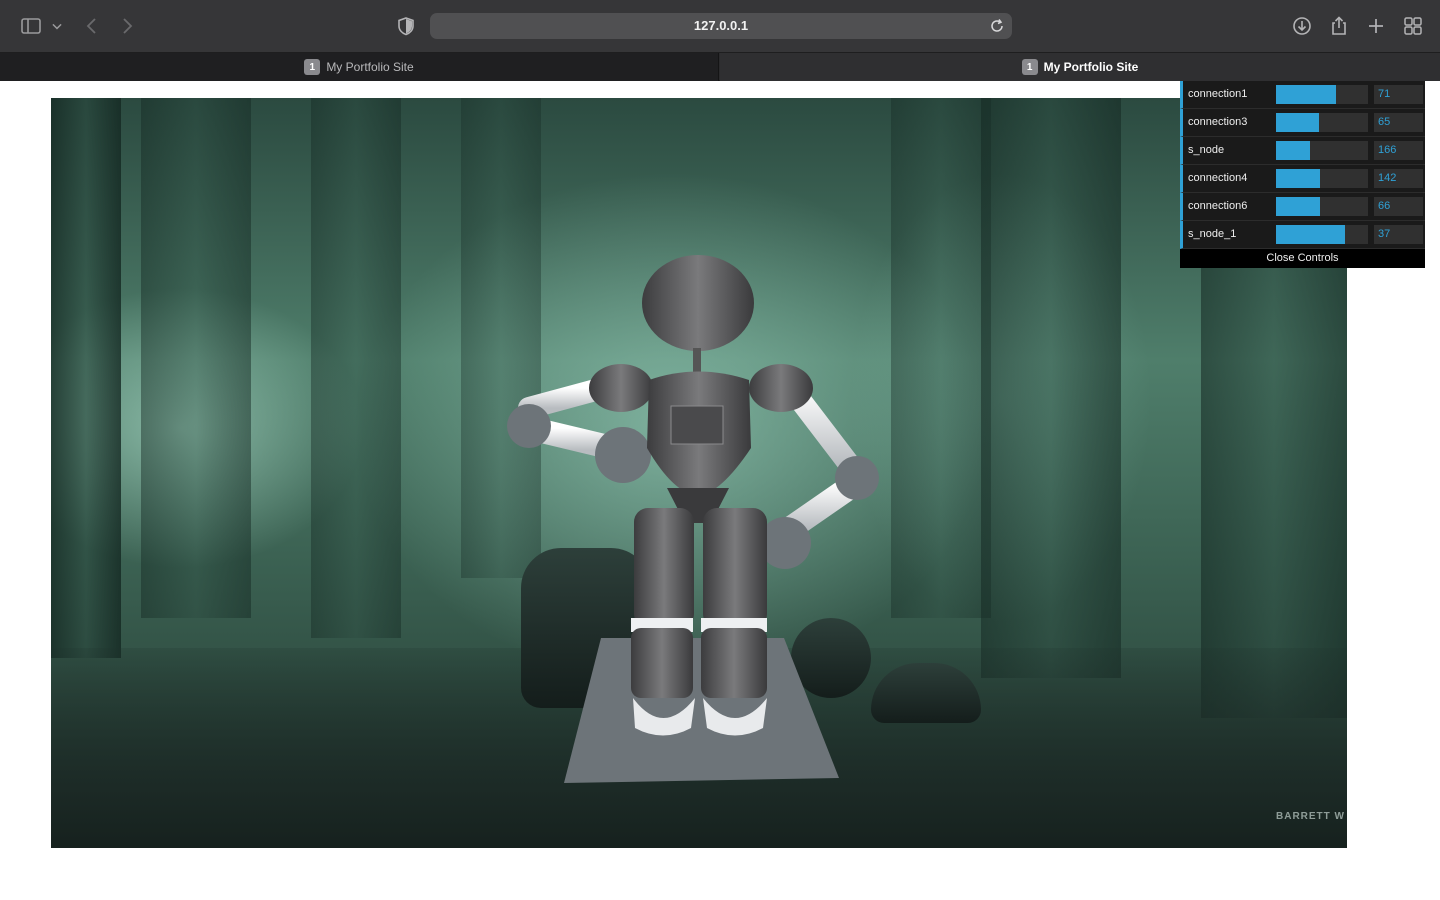  I want to click on control-row-connection1: connection1 71, so click(1302, 95).